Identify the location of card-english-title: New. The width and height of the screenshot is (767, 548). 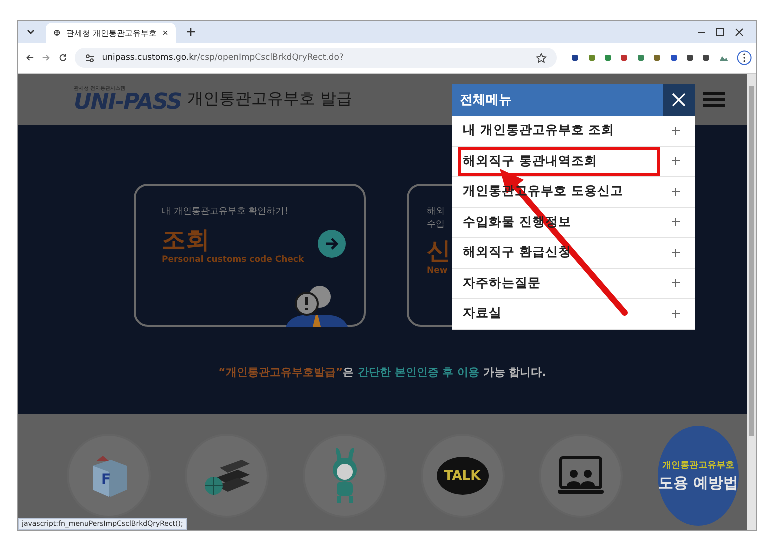
(437, 271).